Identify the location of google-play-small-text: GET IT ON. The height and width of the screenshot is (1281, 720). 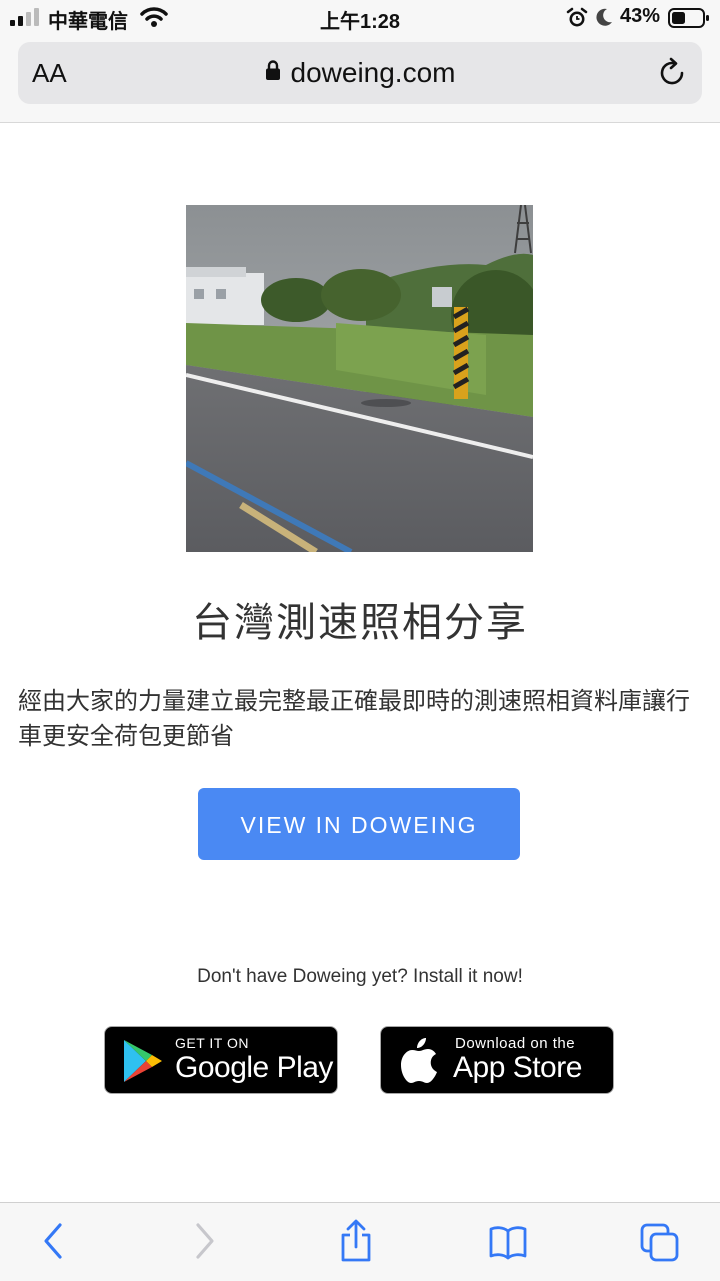
(212, 1043).